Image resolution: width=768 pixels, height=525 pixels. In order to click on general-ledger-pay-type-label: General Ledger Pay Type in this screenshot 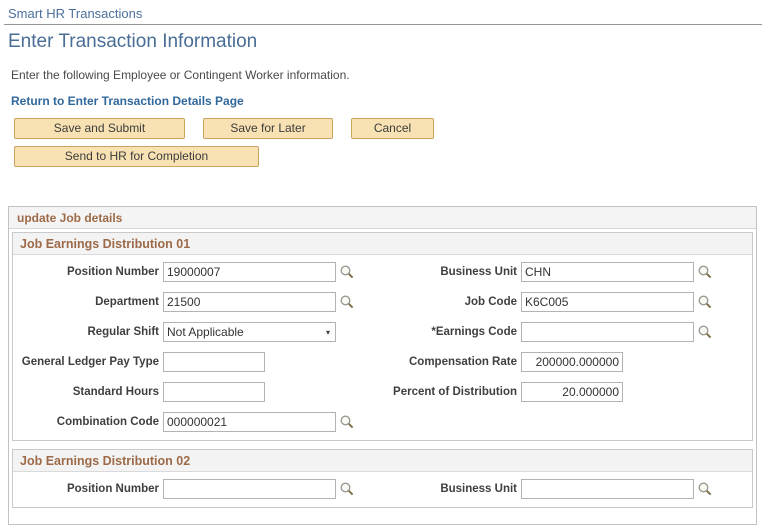, I will do `click(90, 362)`.